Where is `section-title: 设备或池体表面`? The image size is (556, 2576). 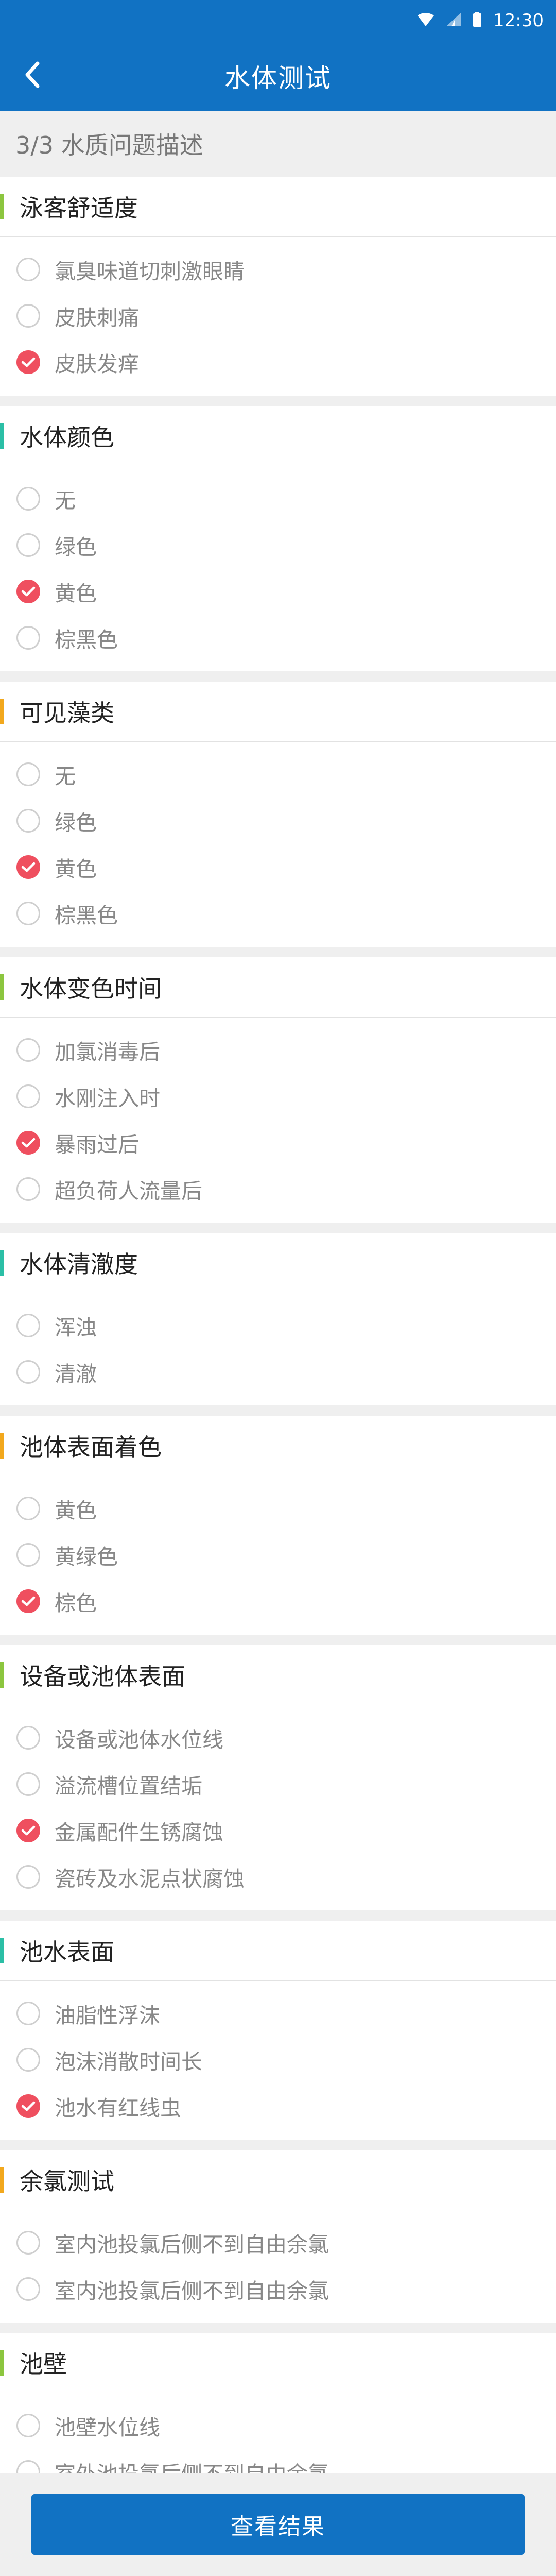
section-title: 设备或池体表面 is located at coordinates (102, 1676).